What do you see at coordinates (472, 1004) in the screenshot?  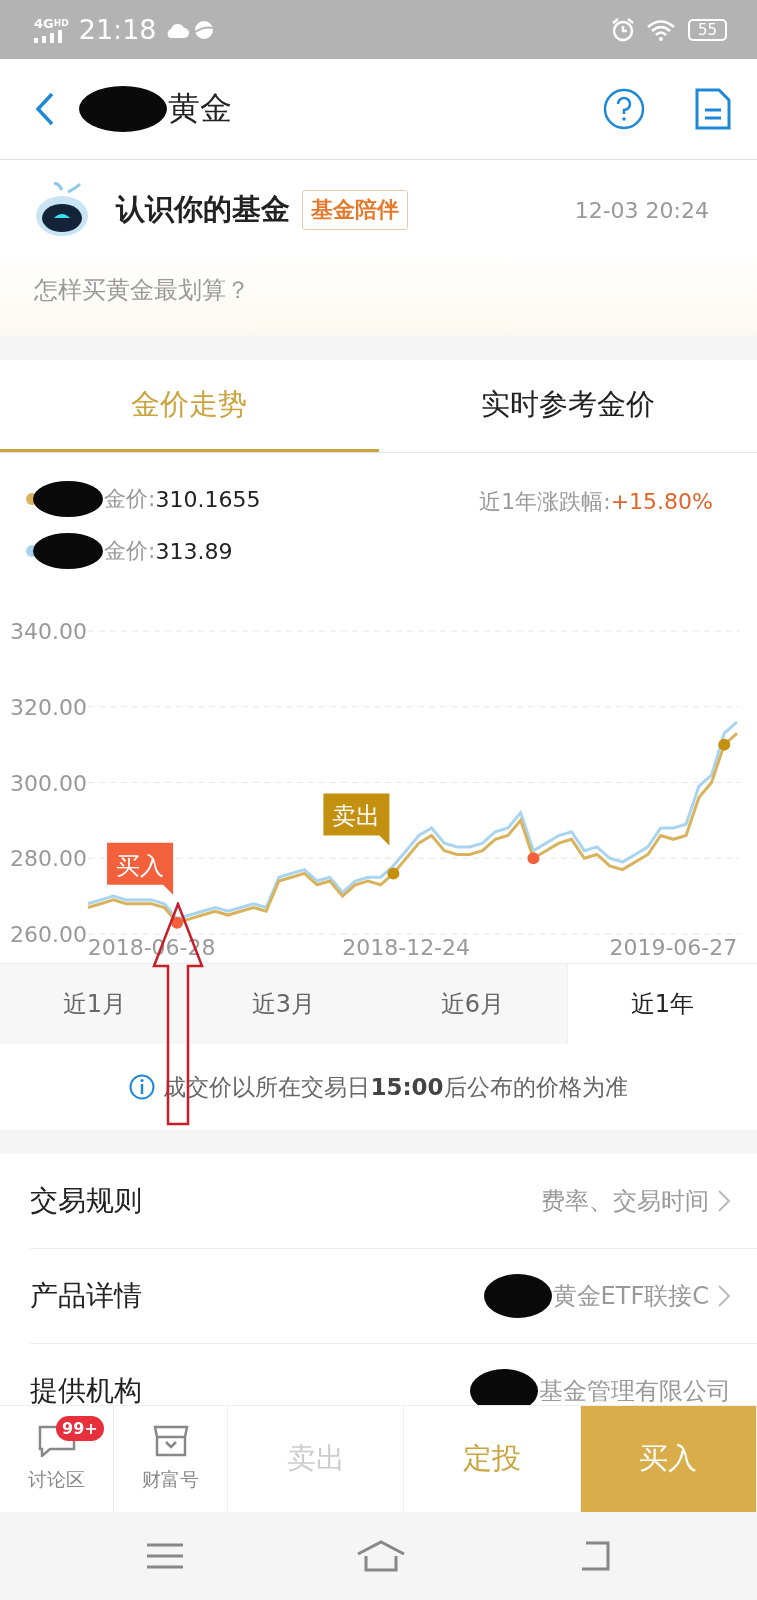 I see `period-tab: 近6月` at bounding box center [472, 1004].